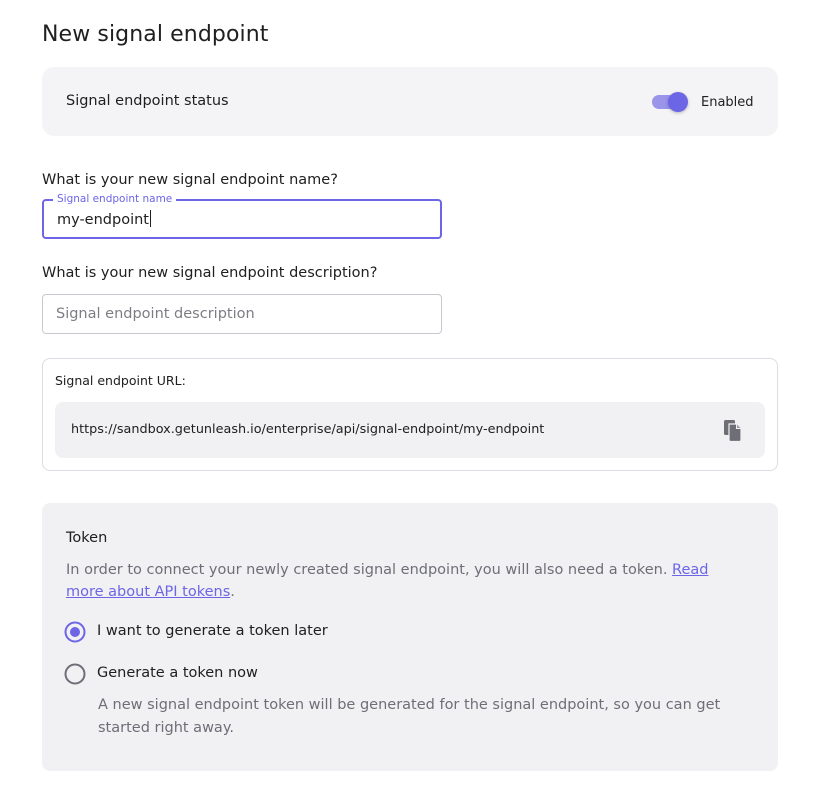  I want to click on status-card: Signal endpoint status Enabled, so click(410, 101).